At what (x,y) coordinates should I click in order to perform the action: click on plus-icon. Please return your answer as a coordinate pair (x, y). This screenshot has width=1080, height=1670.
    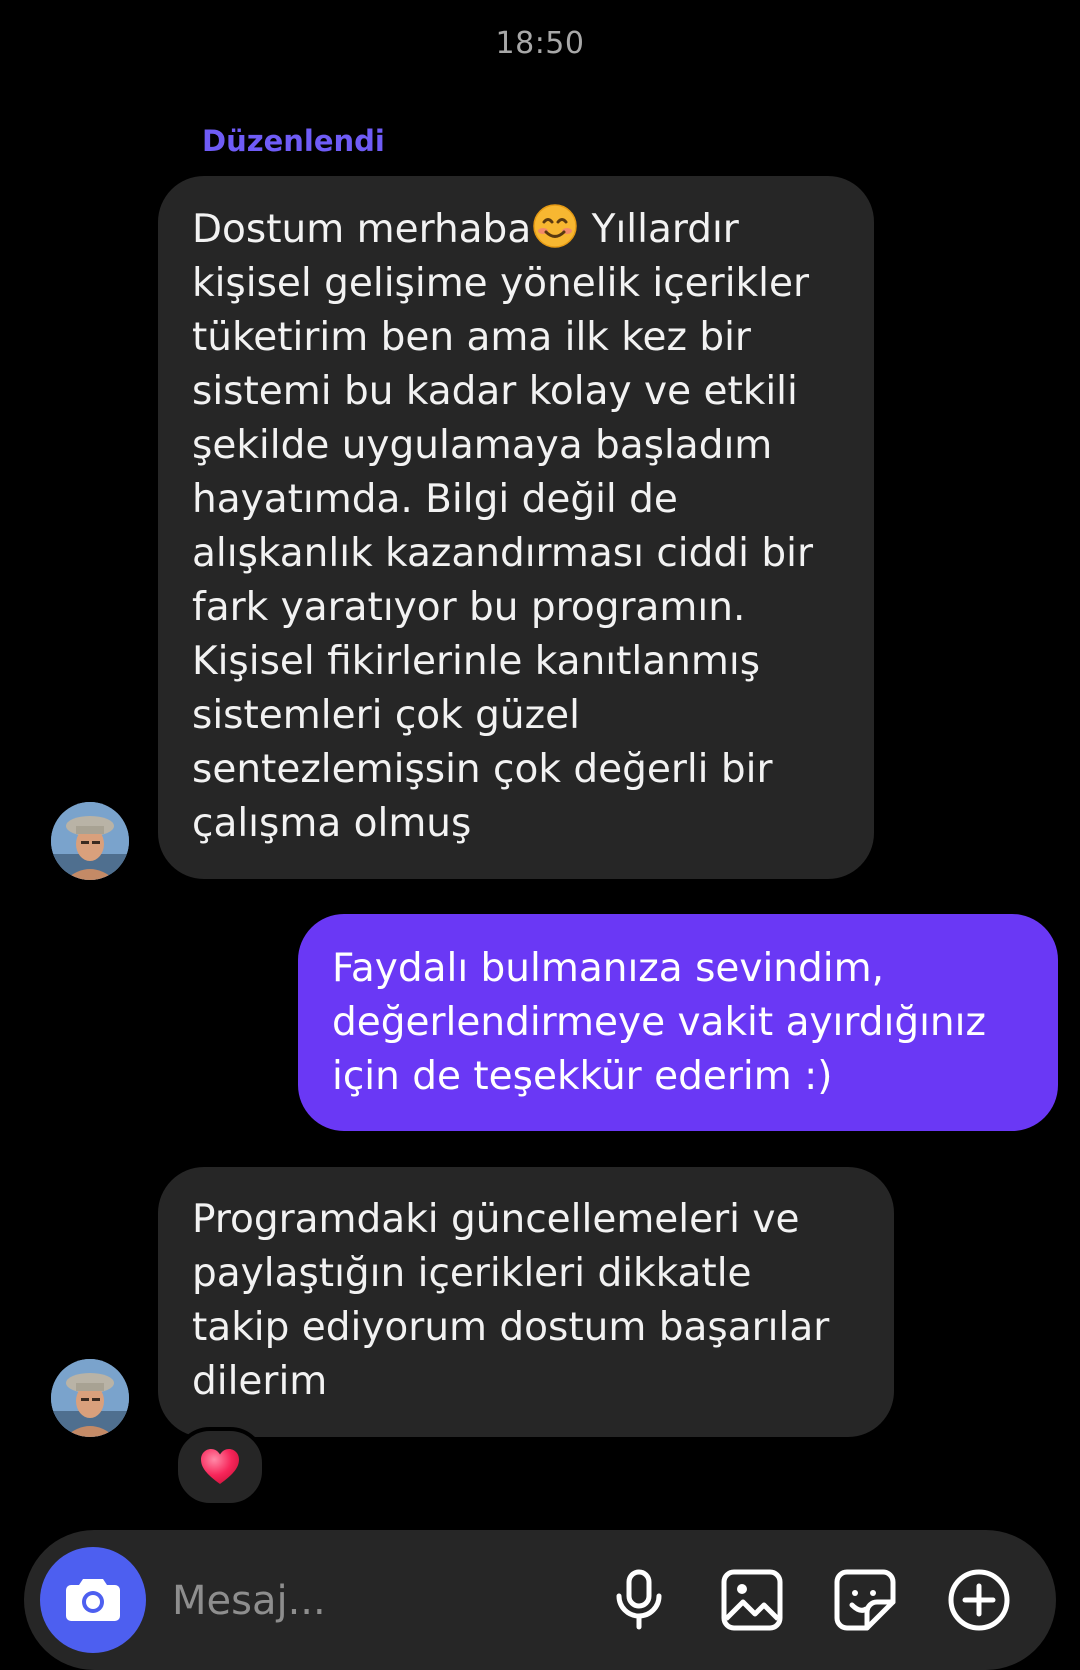
    Looking at the image, I should click on (979, 1600).